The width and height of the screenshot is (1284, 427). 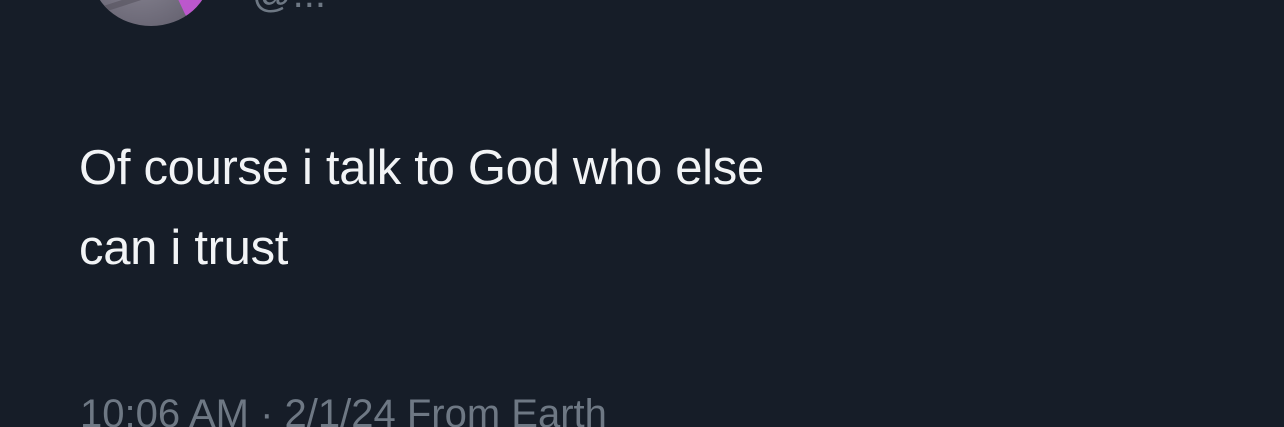 I want to click on avatar, so click(x=151, y=13).